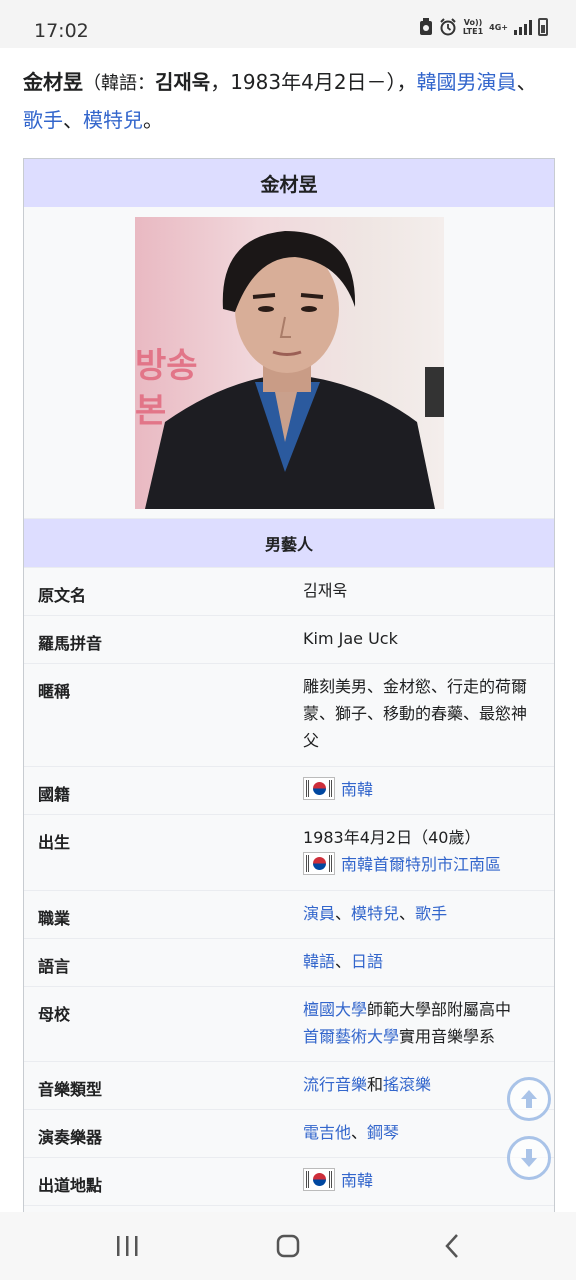 This screenshot has height=1280, width=576. I want to click on link-korean-actor: 韓國男演員, so click(467, 82).